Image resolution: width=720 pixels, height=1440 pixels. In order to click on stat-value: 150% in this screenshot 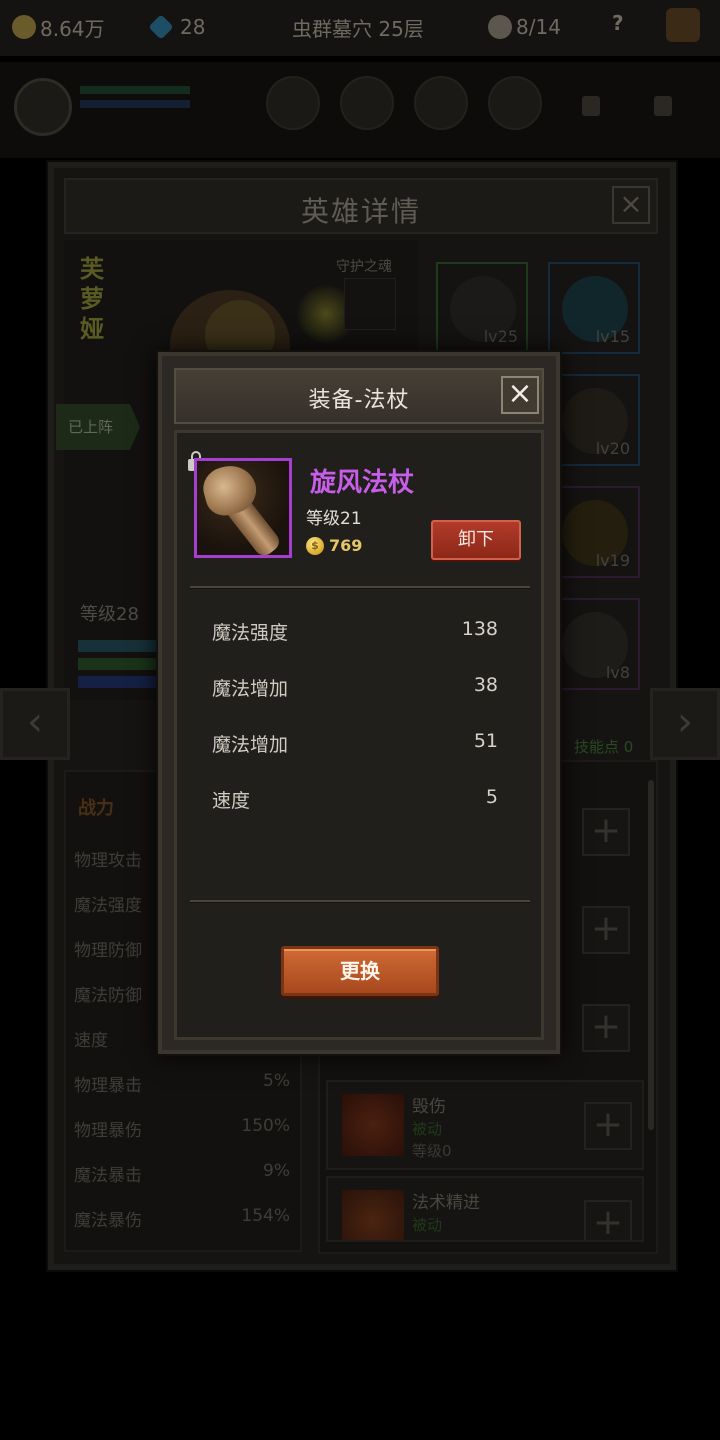, I will do `click(265, 1126)`.